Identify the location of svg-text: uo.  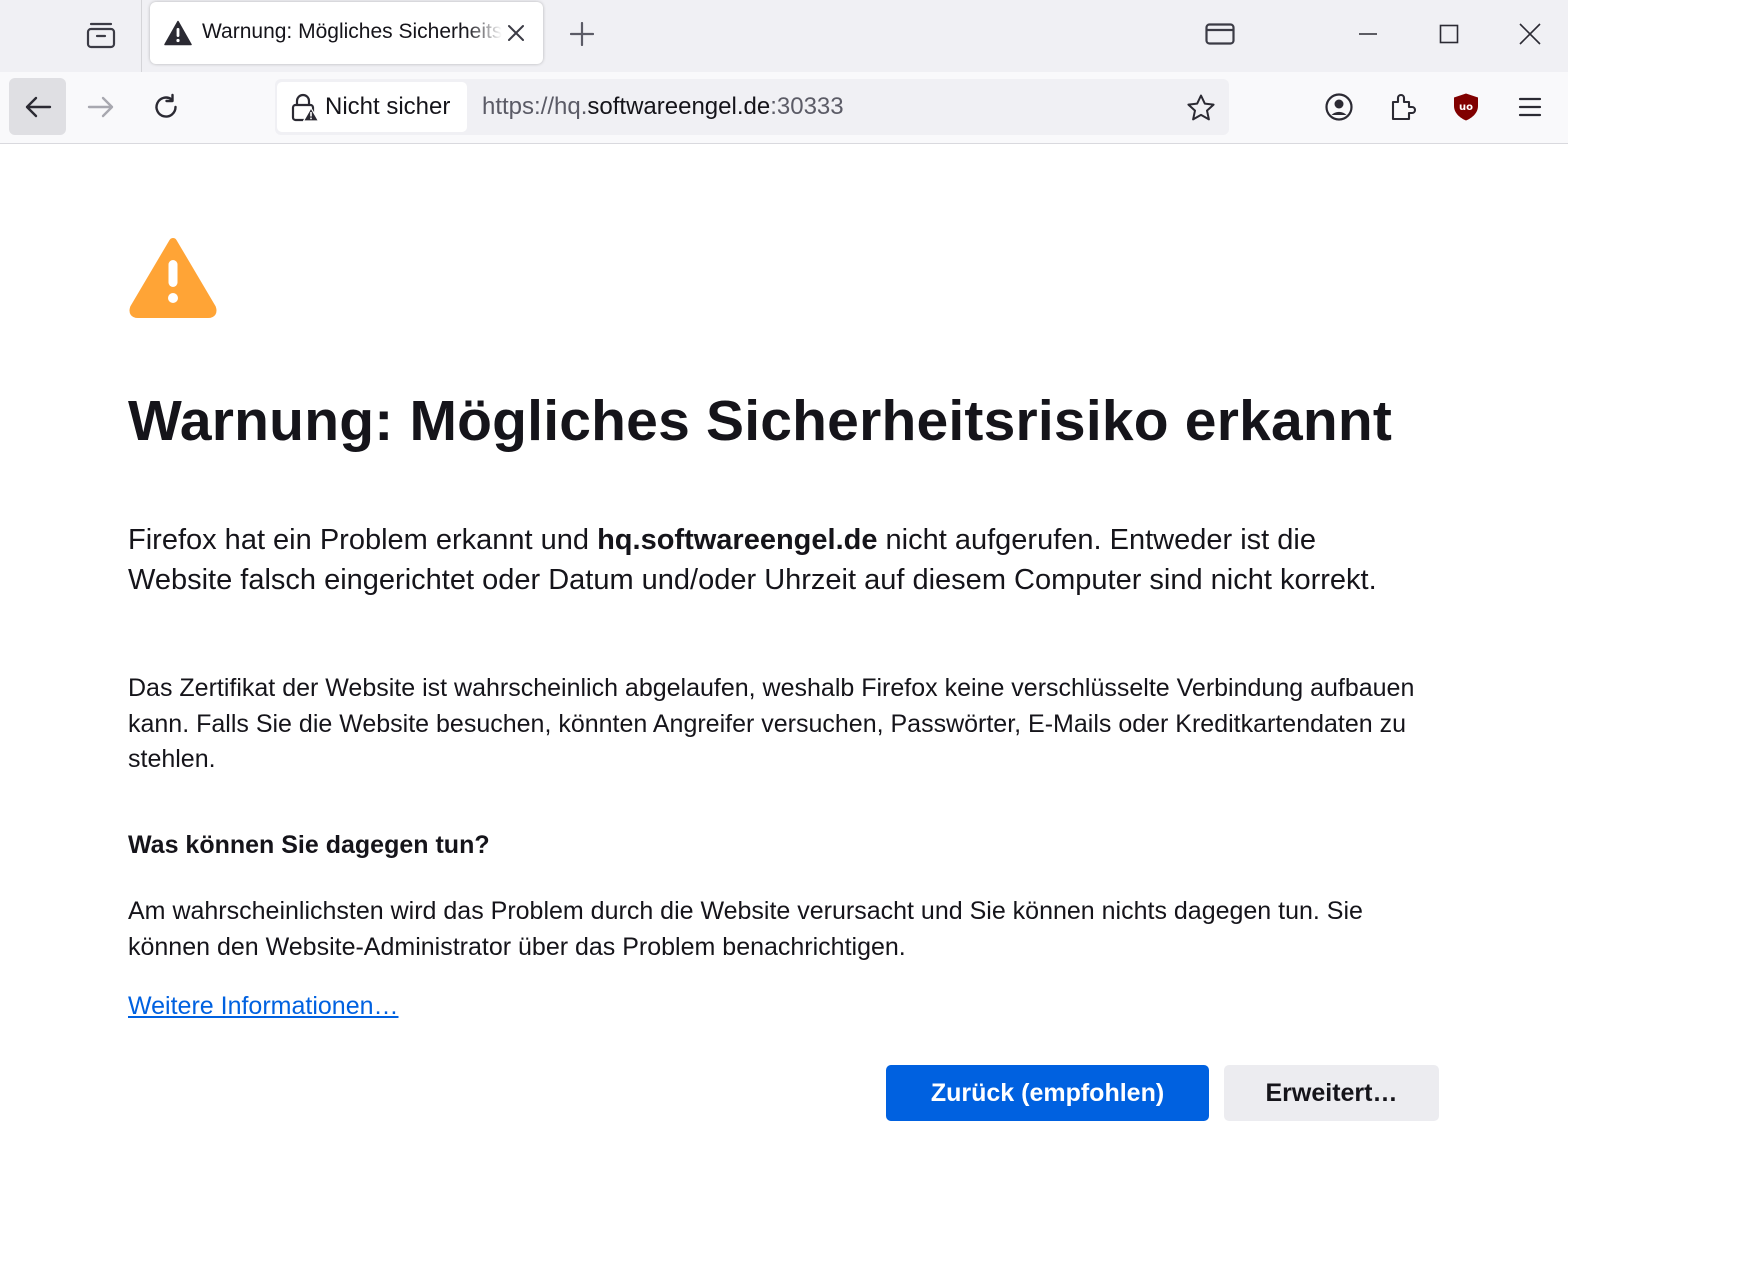
(1466, 107).